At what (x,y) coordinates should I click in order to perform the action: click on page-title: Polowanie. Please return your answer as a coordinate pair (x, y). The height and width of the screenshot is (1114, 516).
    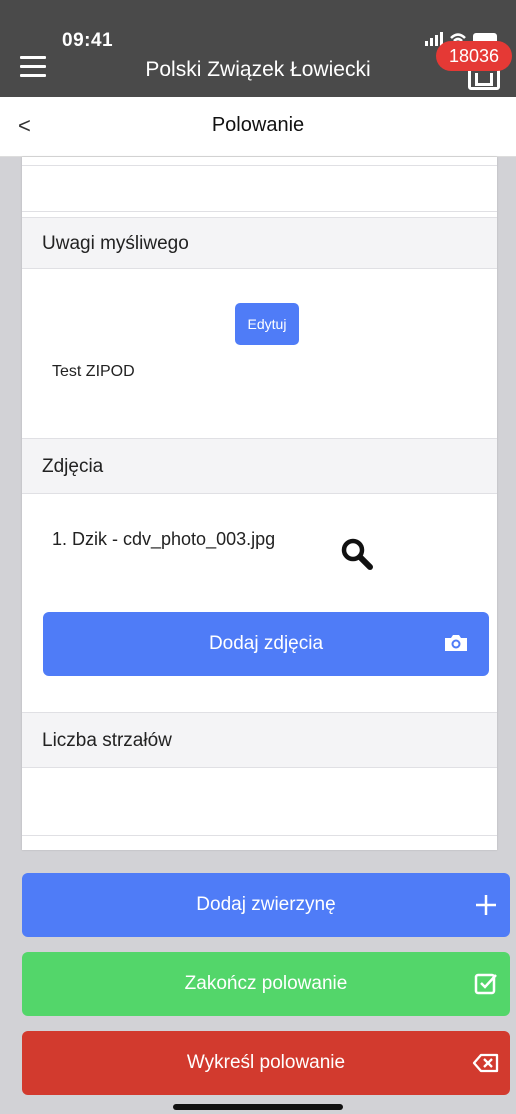
    Looking at the image, I should click on (258, 125).